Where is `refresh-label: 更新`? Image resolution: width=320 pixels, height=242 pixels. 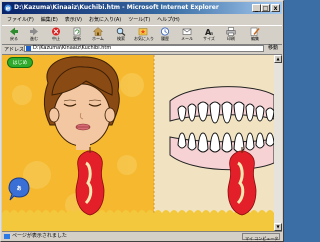 refresh-label: 更新 is located at coordinates (77, 38).